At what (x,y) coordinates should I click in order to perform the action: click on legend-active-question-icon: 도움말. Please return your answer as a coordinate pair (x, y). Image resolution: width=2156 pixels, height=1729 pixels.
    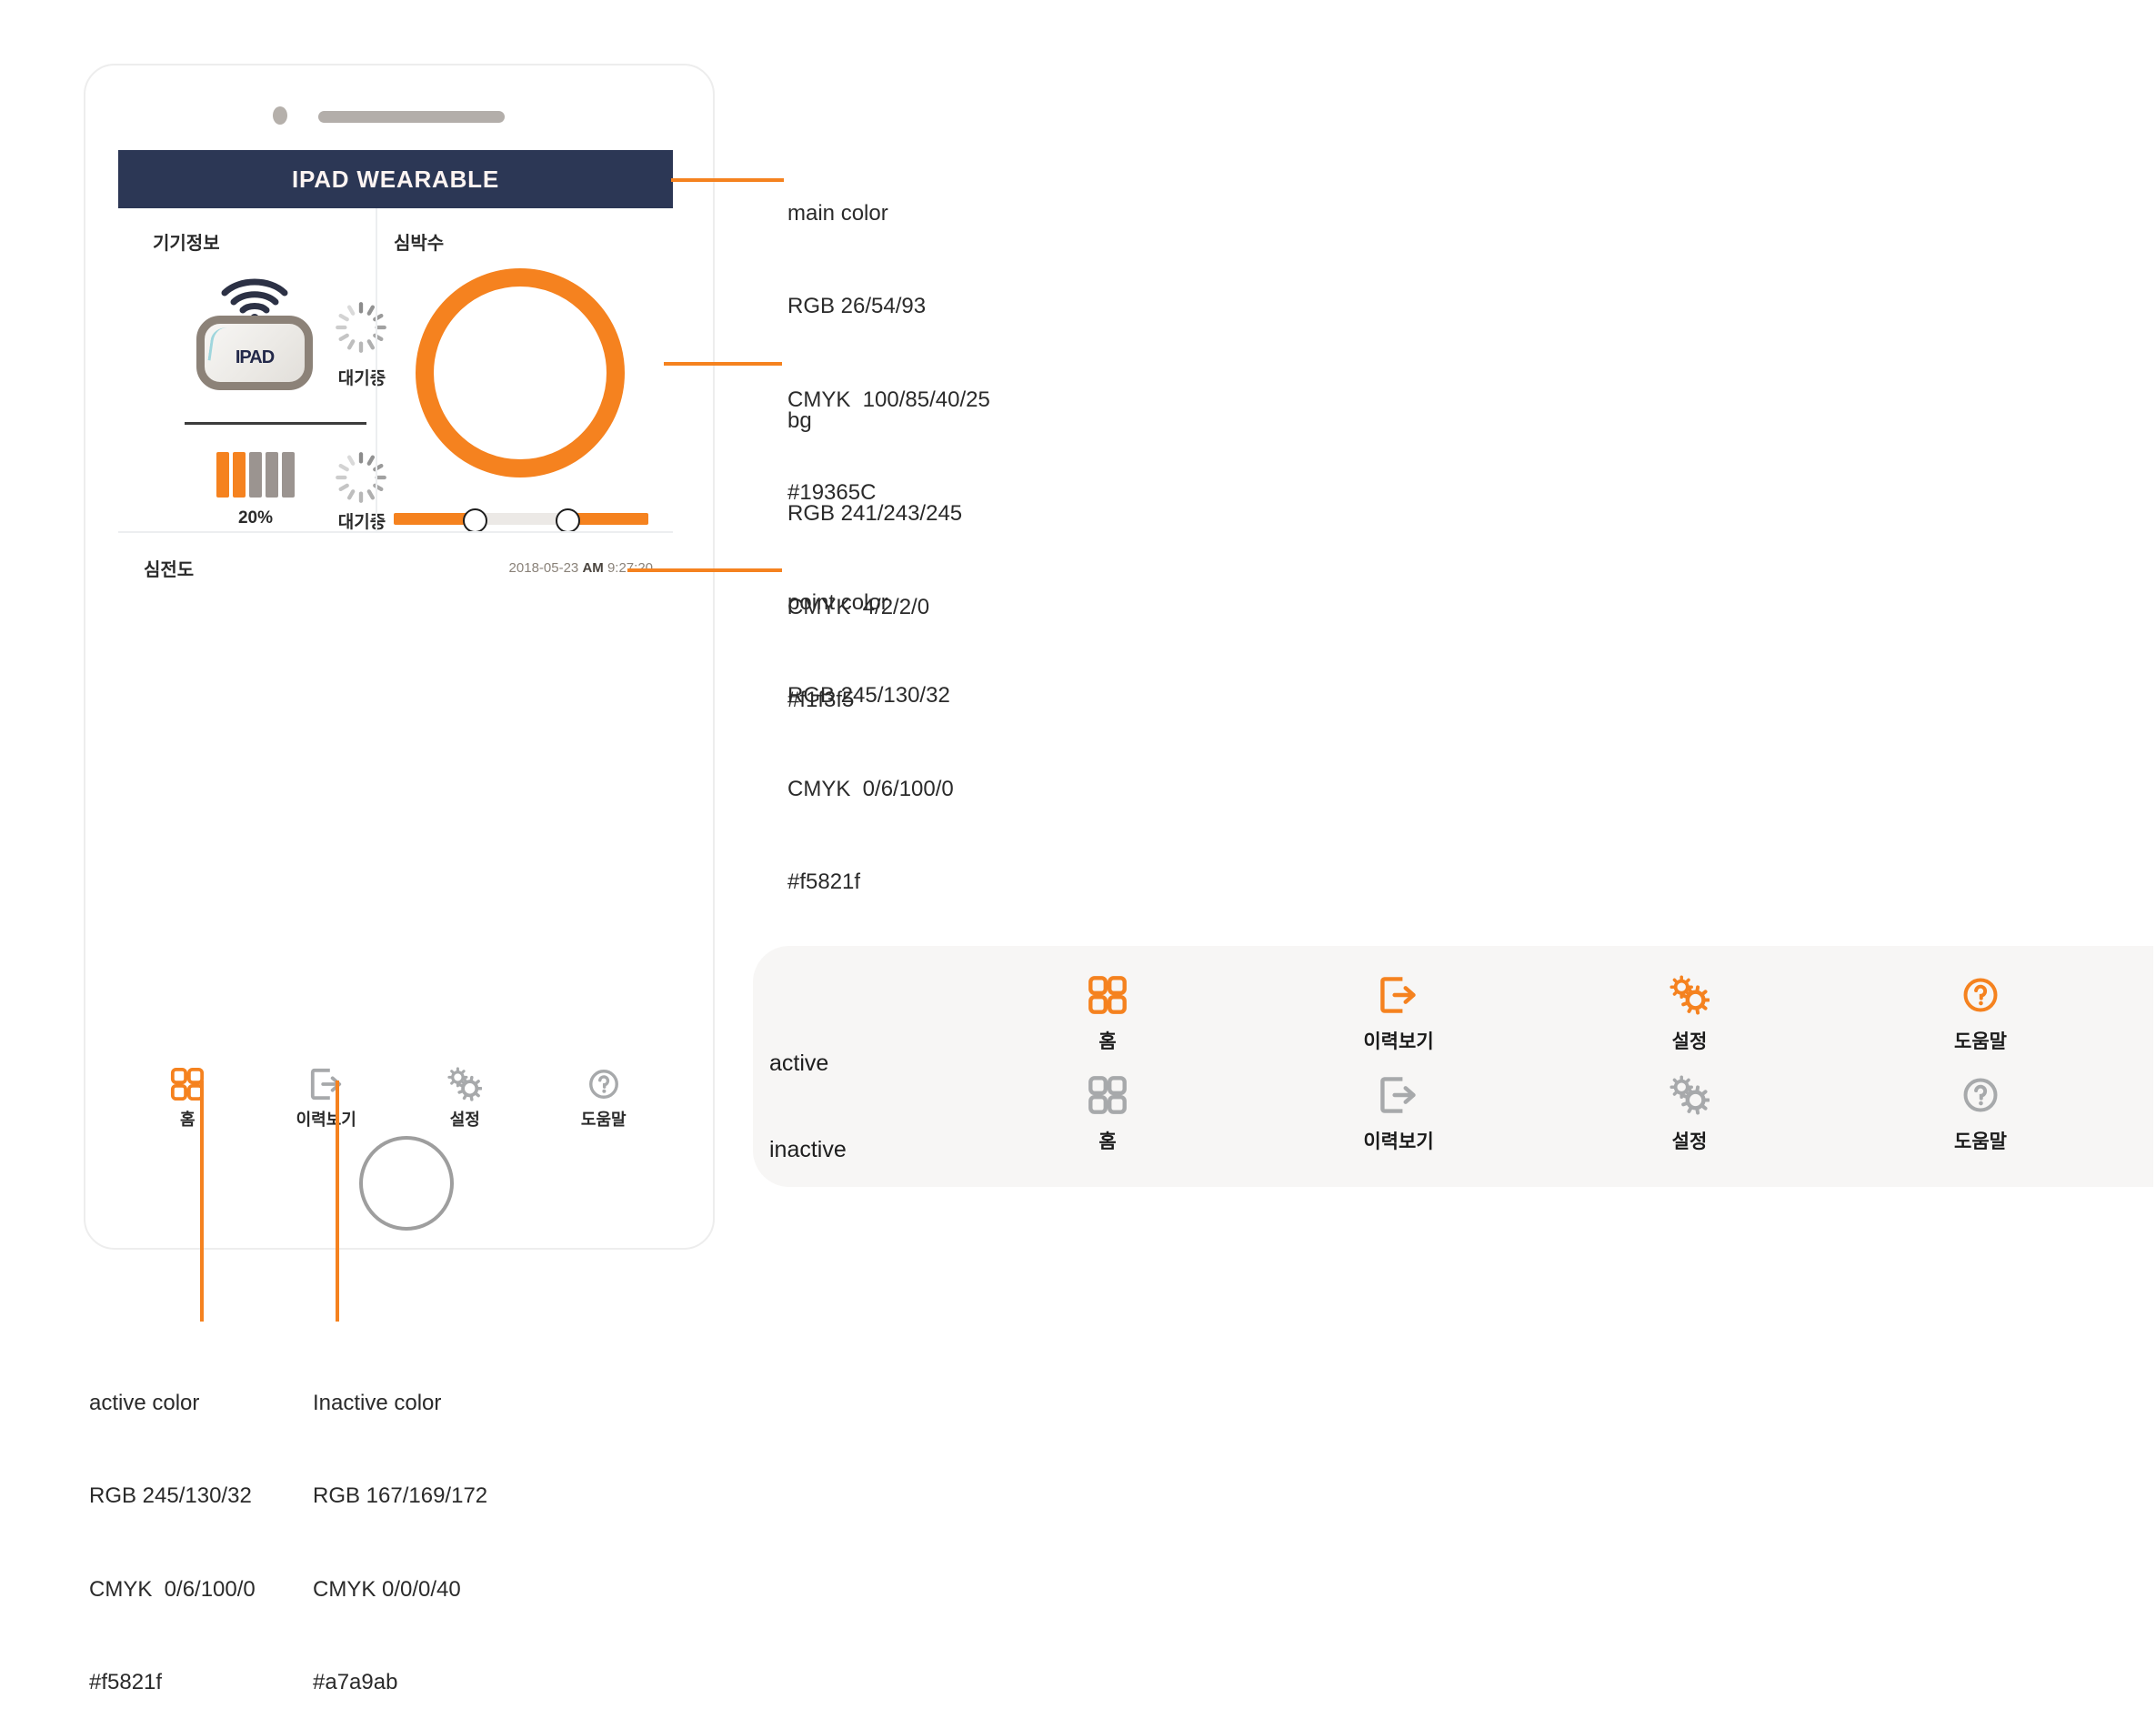
    Looking at the image, I should click on (1980, 1014).